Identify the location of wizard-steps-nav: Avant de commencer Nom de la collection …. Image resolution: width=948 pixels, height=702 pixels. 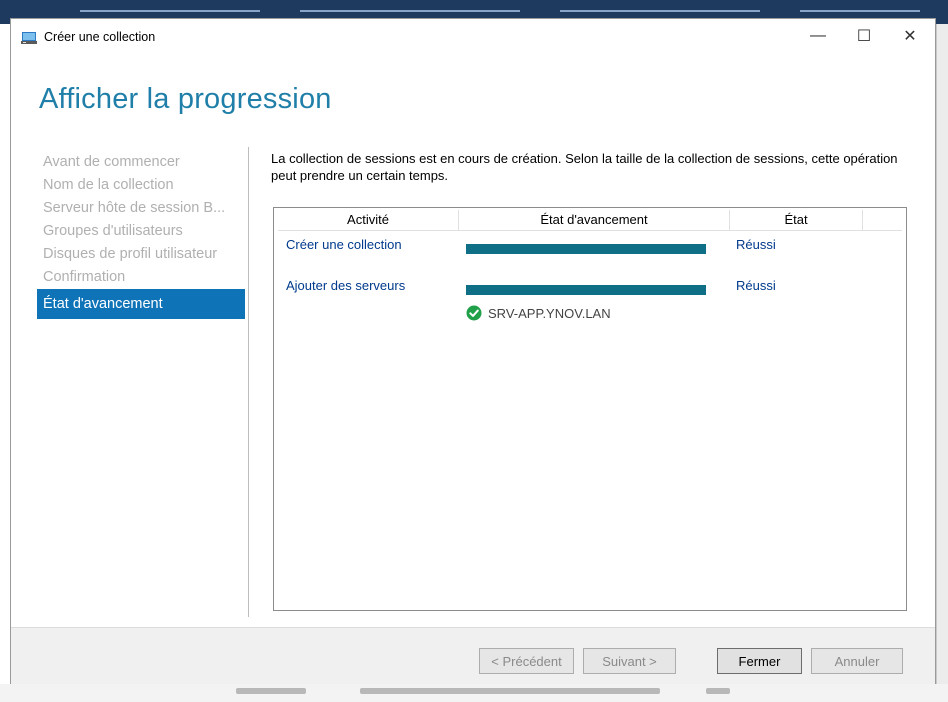
(141, 235).